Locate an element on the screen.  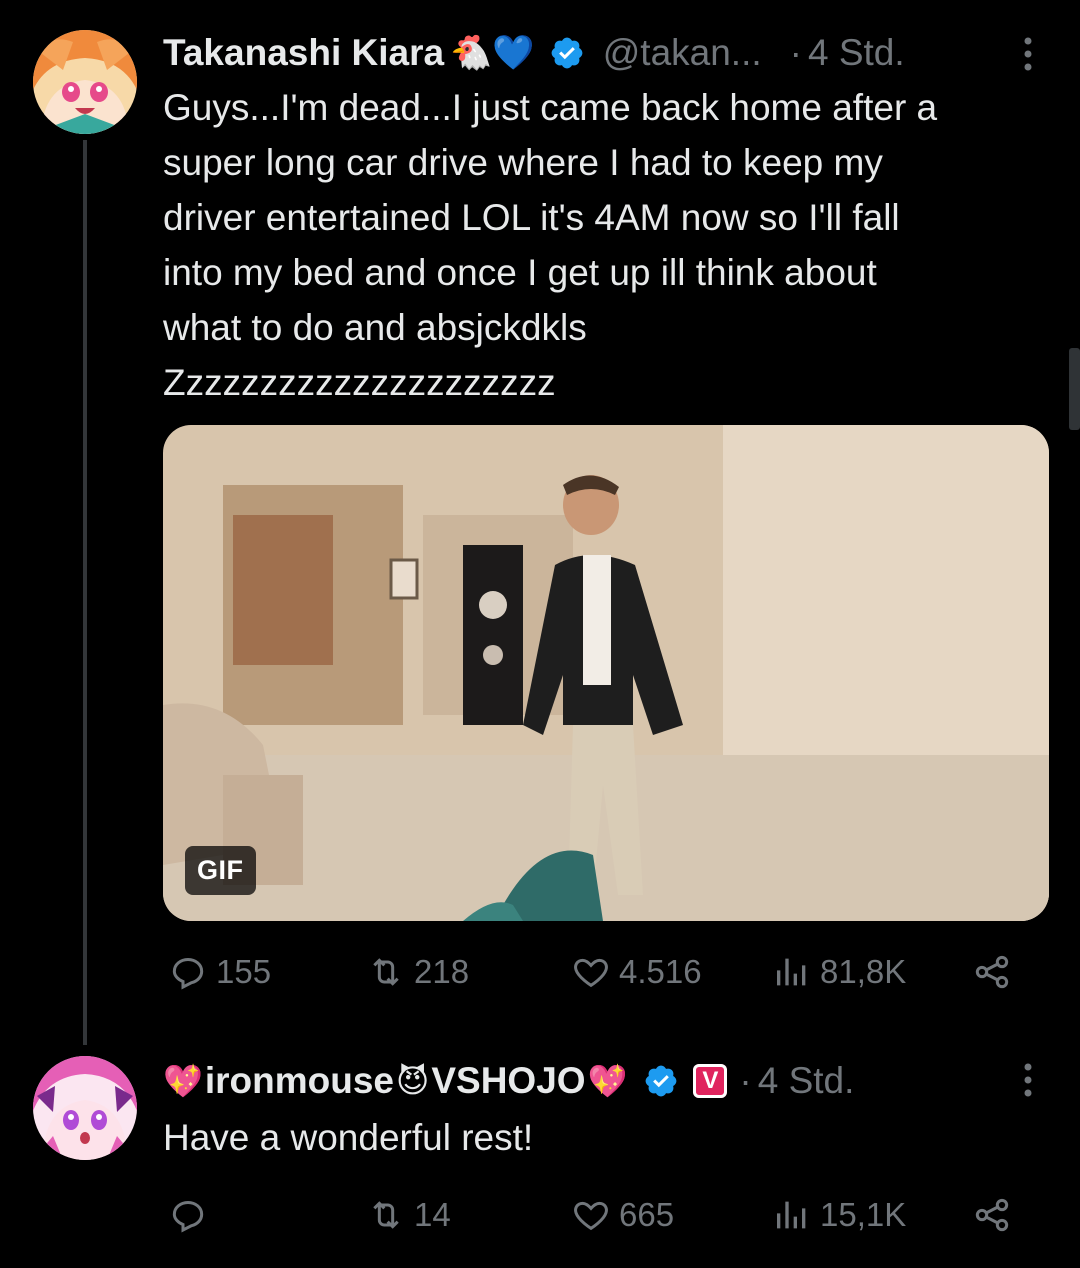
display-name: ironmouse is located at coordinates (299, 1081).